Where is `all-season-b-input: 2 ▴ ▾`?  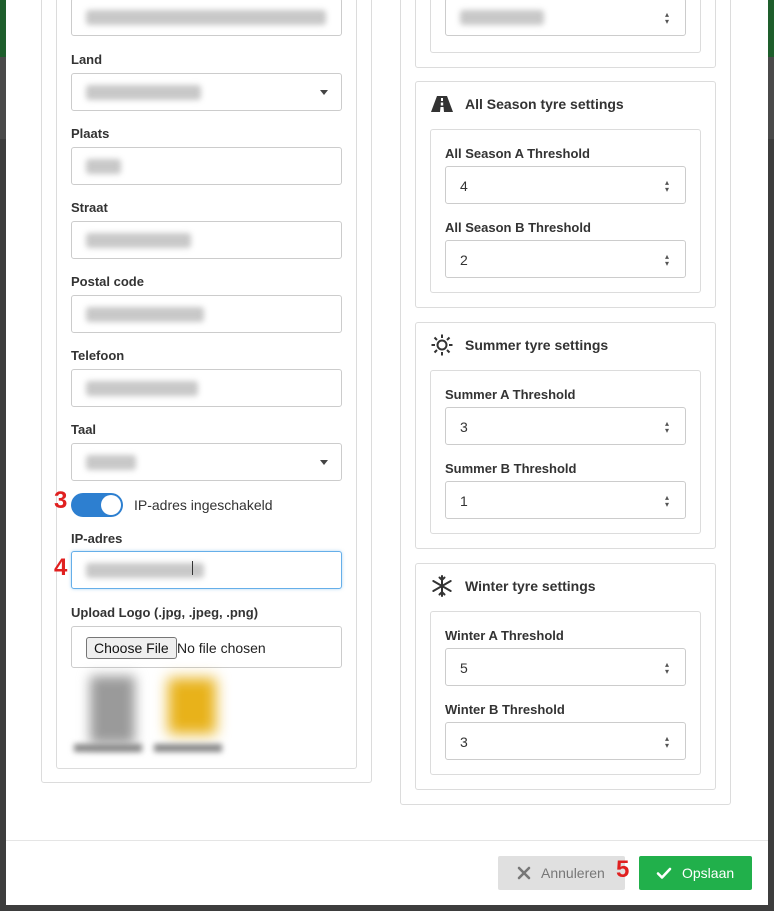 all-season-b-input: 2 ▴ ▾ is located at coordinates (565, 259).